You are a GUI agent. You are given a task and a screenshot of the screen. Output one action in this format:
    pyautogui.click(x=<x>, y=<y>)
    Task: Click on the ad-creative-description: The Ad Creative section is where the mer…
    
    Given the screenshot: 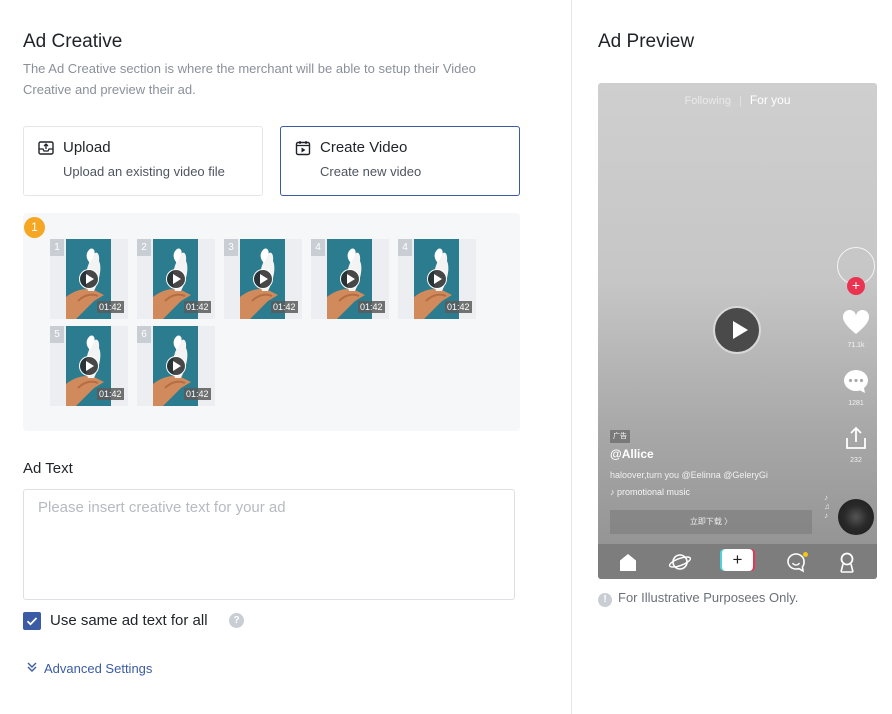 What is the action you would take?
    pyautogui.click(x=249, y=79)
    